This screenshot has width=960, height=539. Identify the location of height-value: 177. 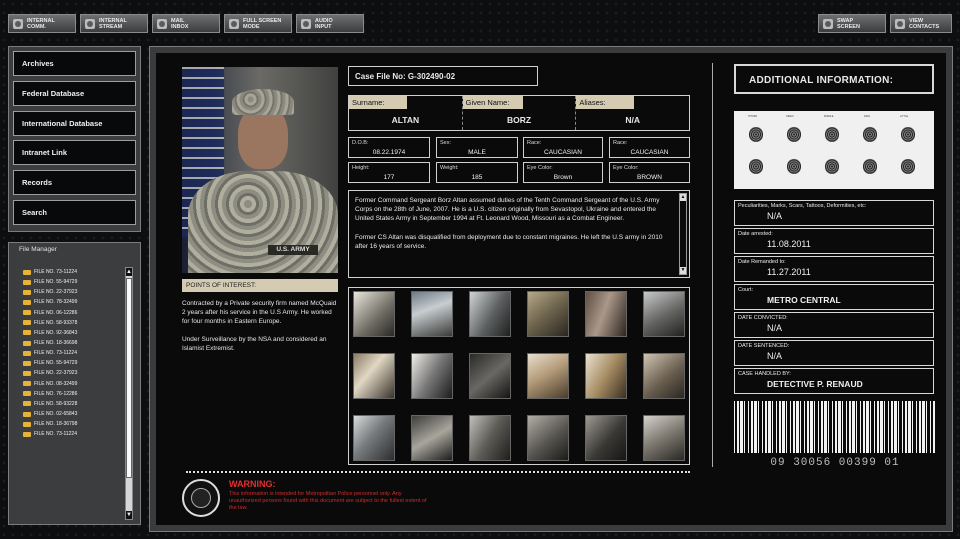
(389, 177).